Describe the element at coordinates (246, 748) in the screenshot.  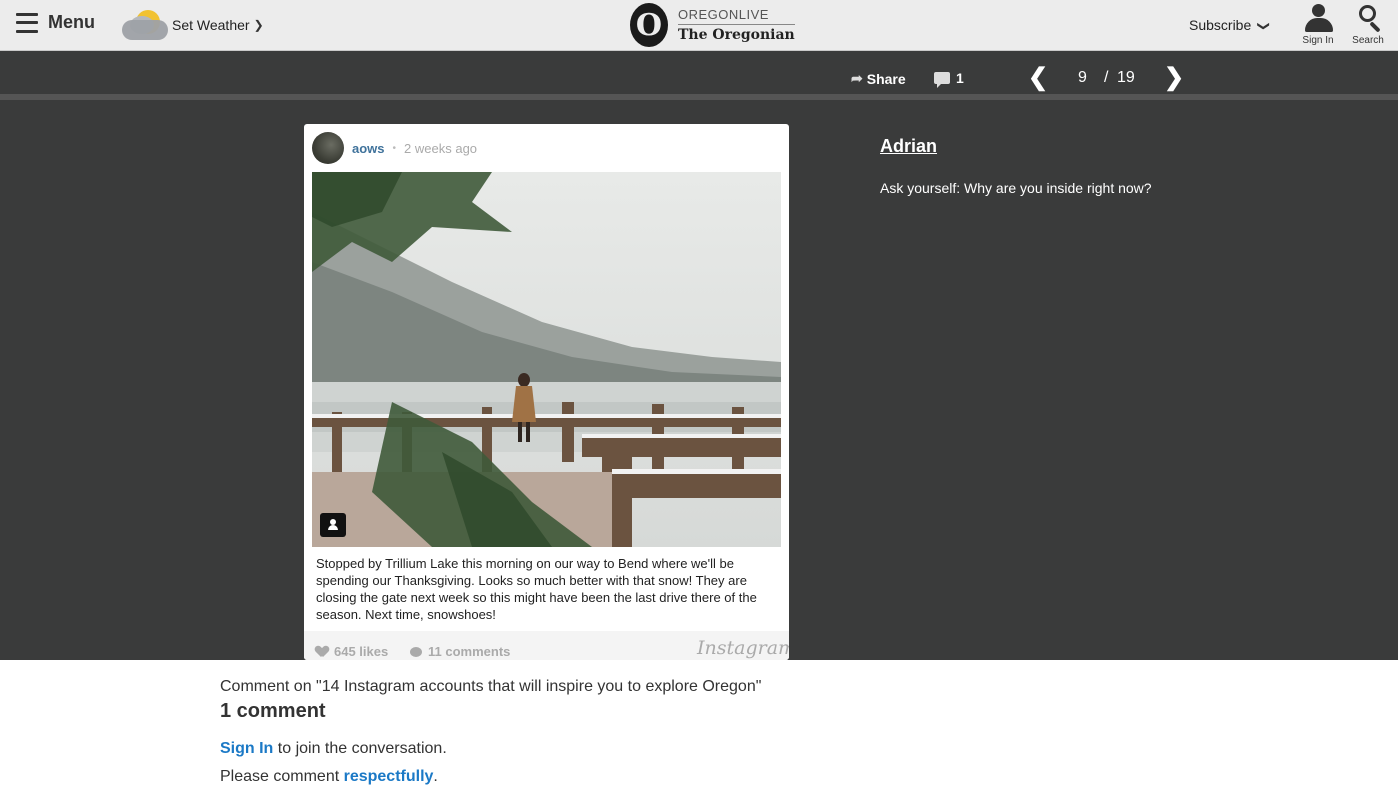
I see `signin-link: Sign In` at that location.